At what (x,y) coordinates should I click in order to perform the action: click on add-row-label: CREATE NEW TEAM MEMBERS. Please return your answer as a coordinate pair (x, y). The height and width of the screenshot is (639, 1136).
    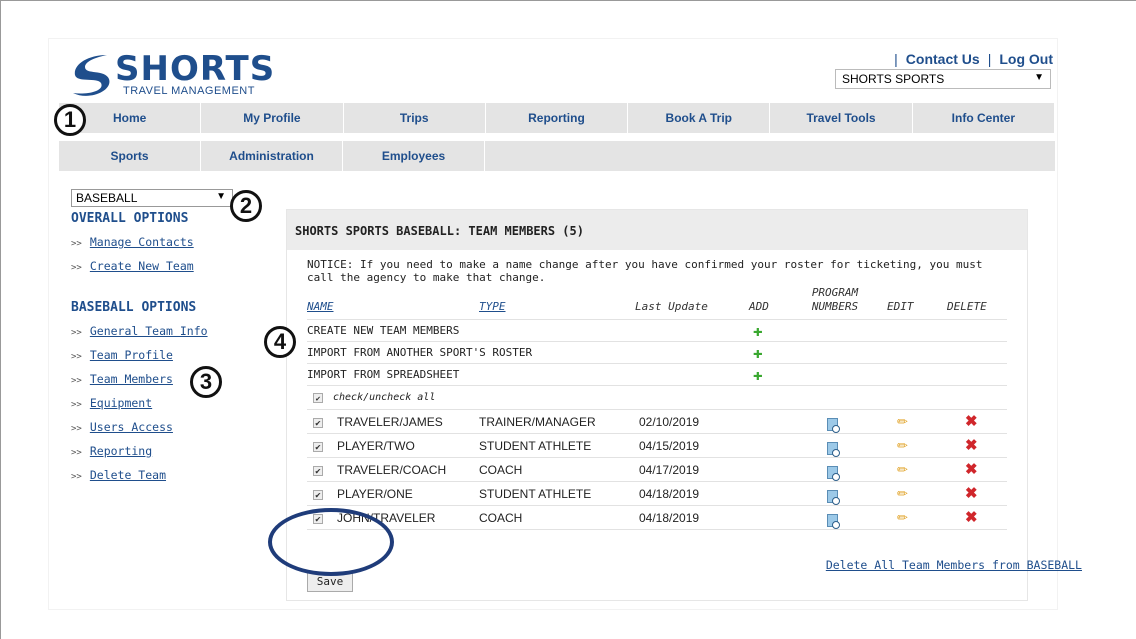
    Looking at the image, I should click on (383, 330).